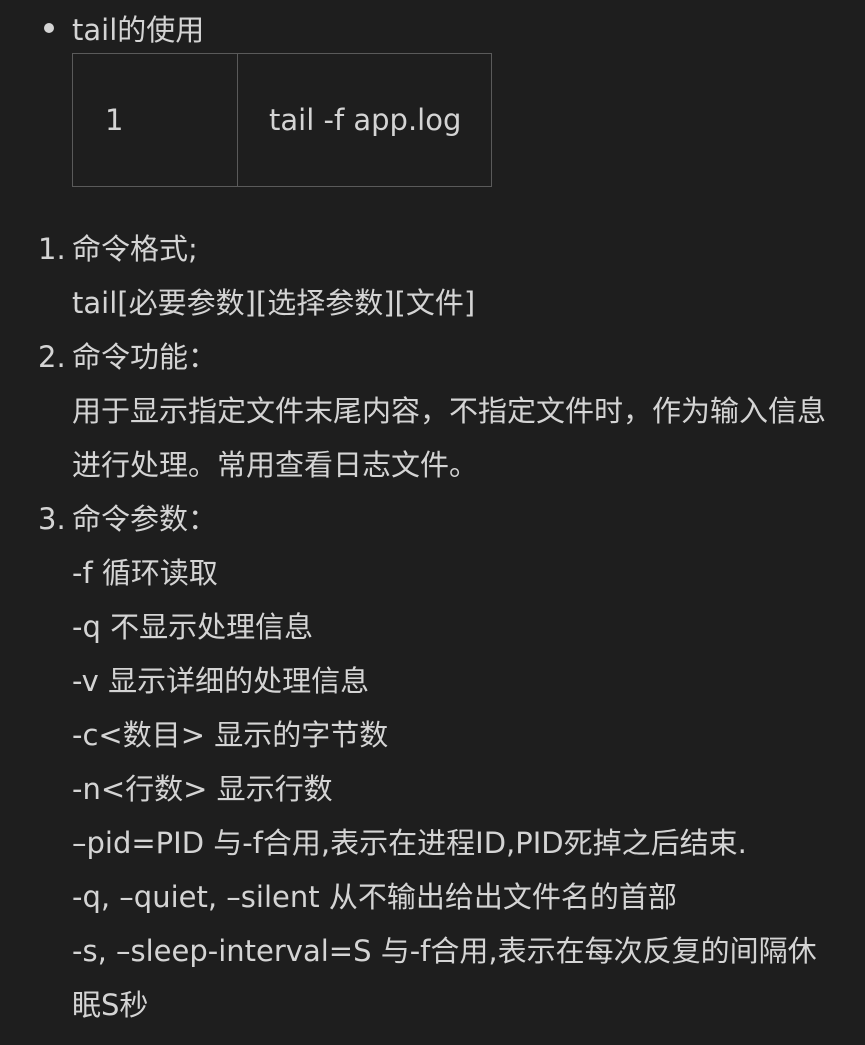 The height and width of the screenshot is (1045, 865). Describe the element at coordinates (449, 438) in the screenshot. I see `step-body: 用于显示指定文件末尾内容，不指定文件时，作为输入信息进行处理。常用查看日志文件。` at that location.